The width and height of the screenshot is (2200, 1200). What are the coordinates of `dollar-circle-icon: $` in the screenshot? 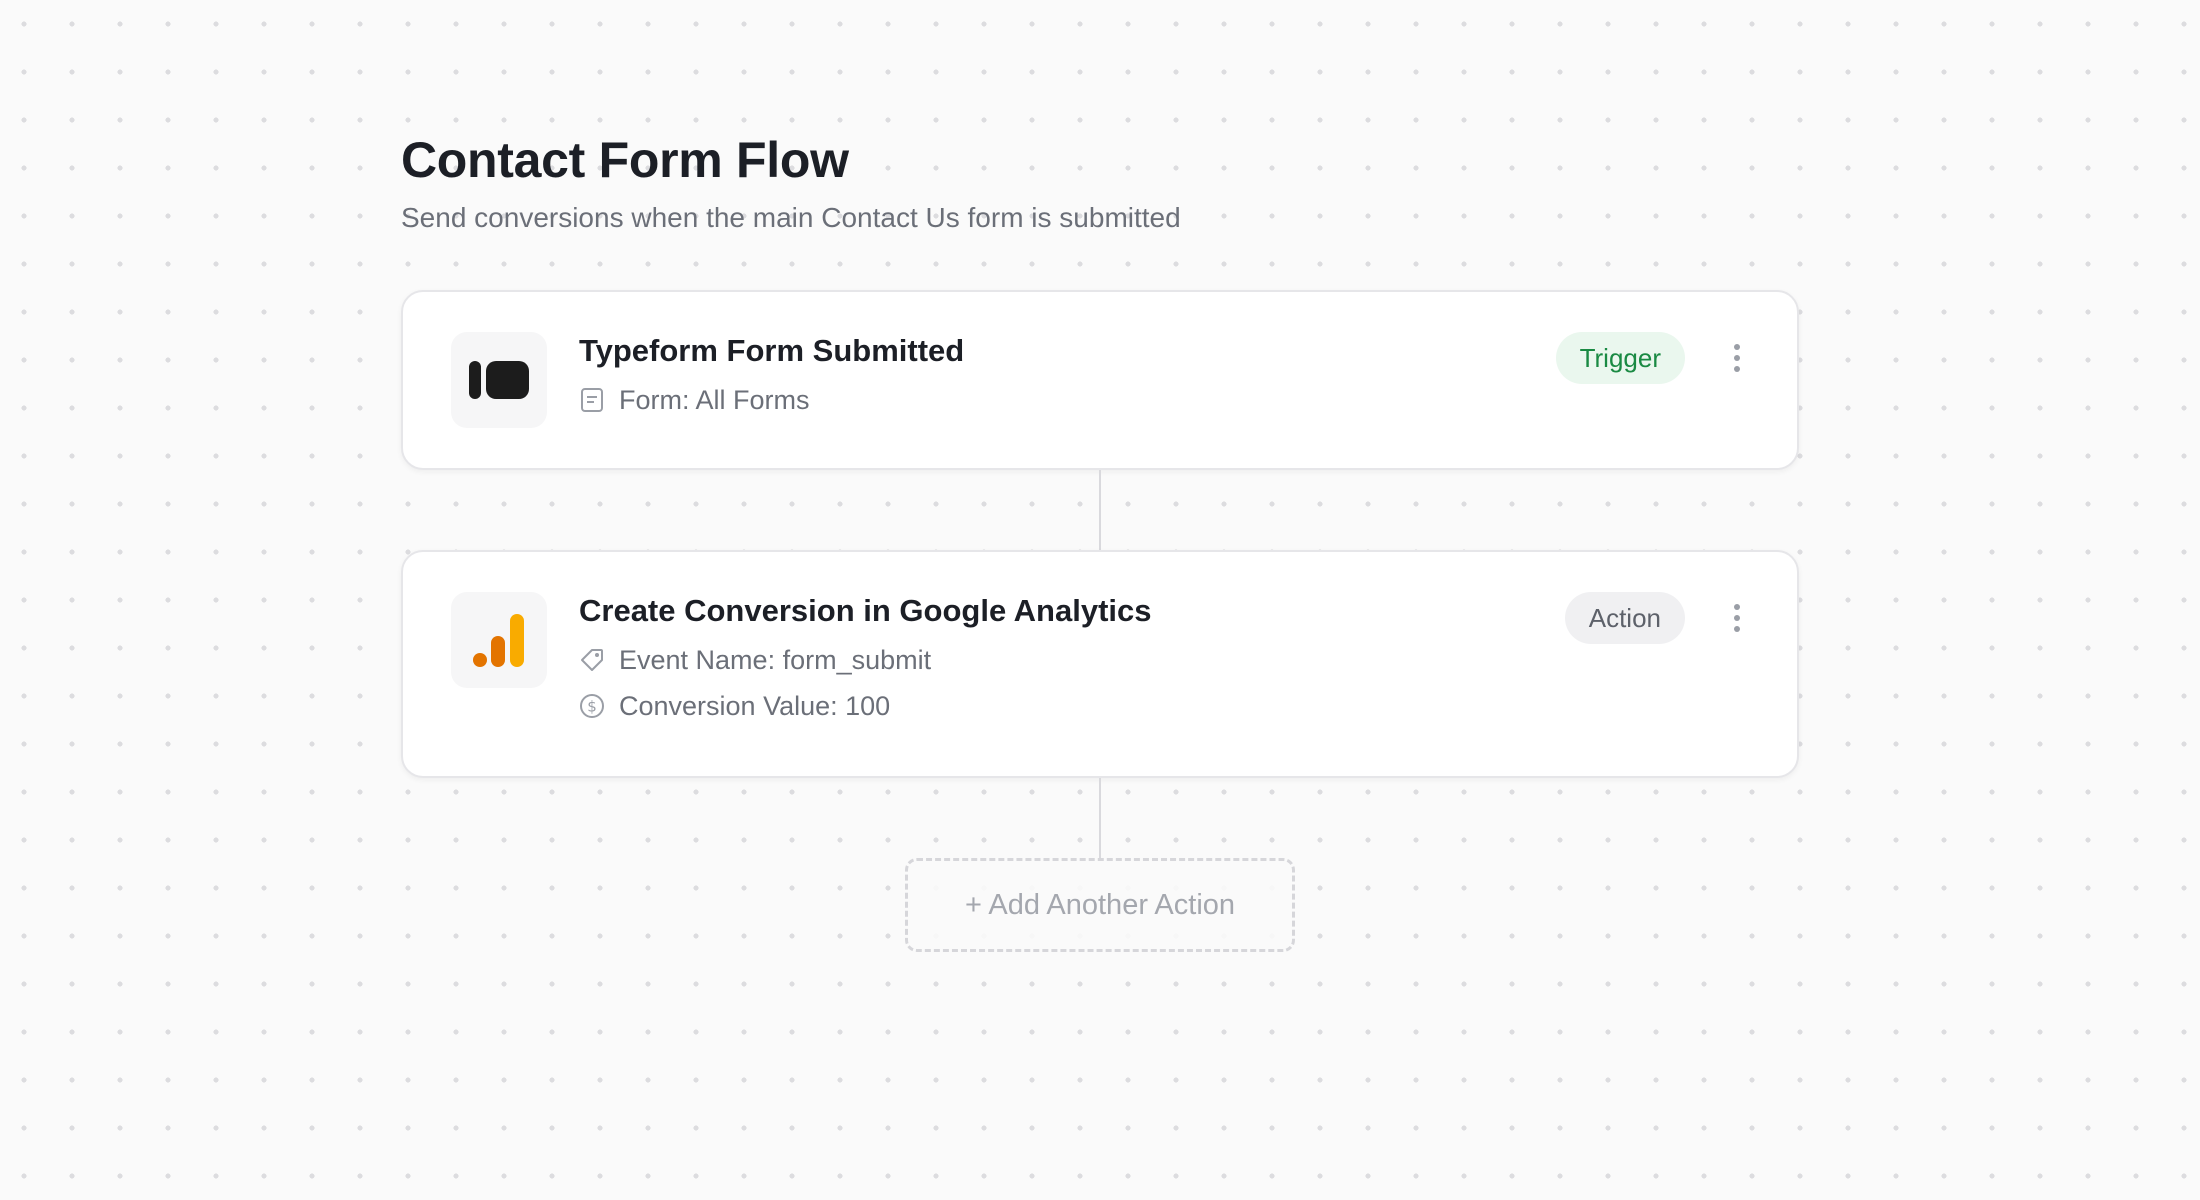 It's located at (592, 706).